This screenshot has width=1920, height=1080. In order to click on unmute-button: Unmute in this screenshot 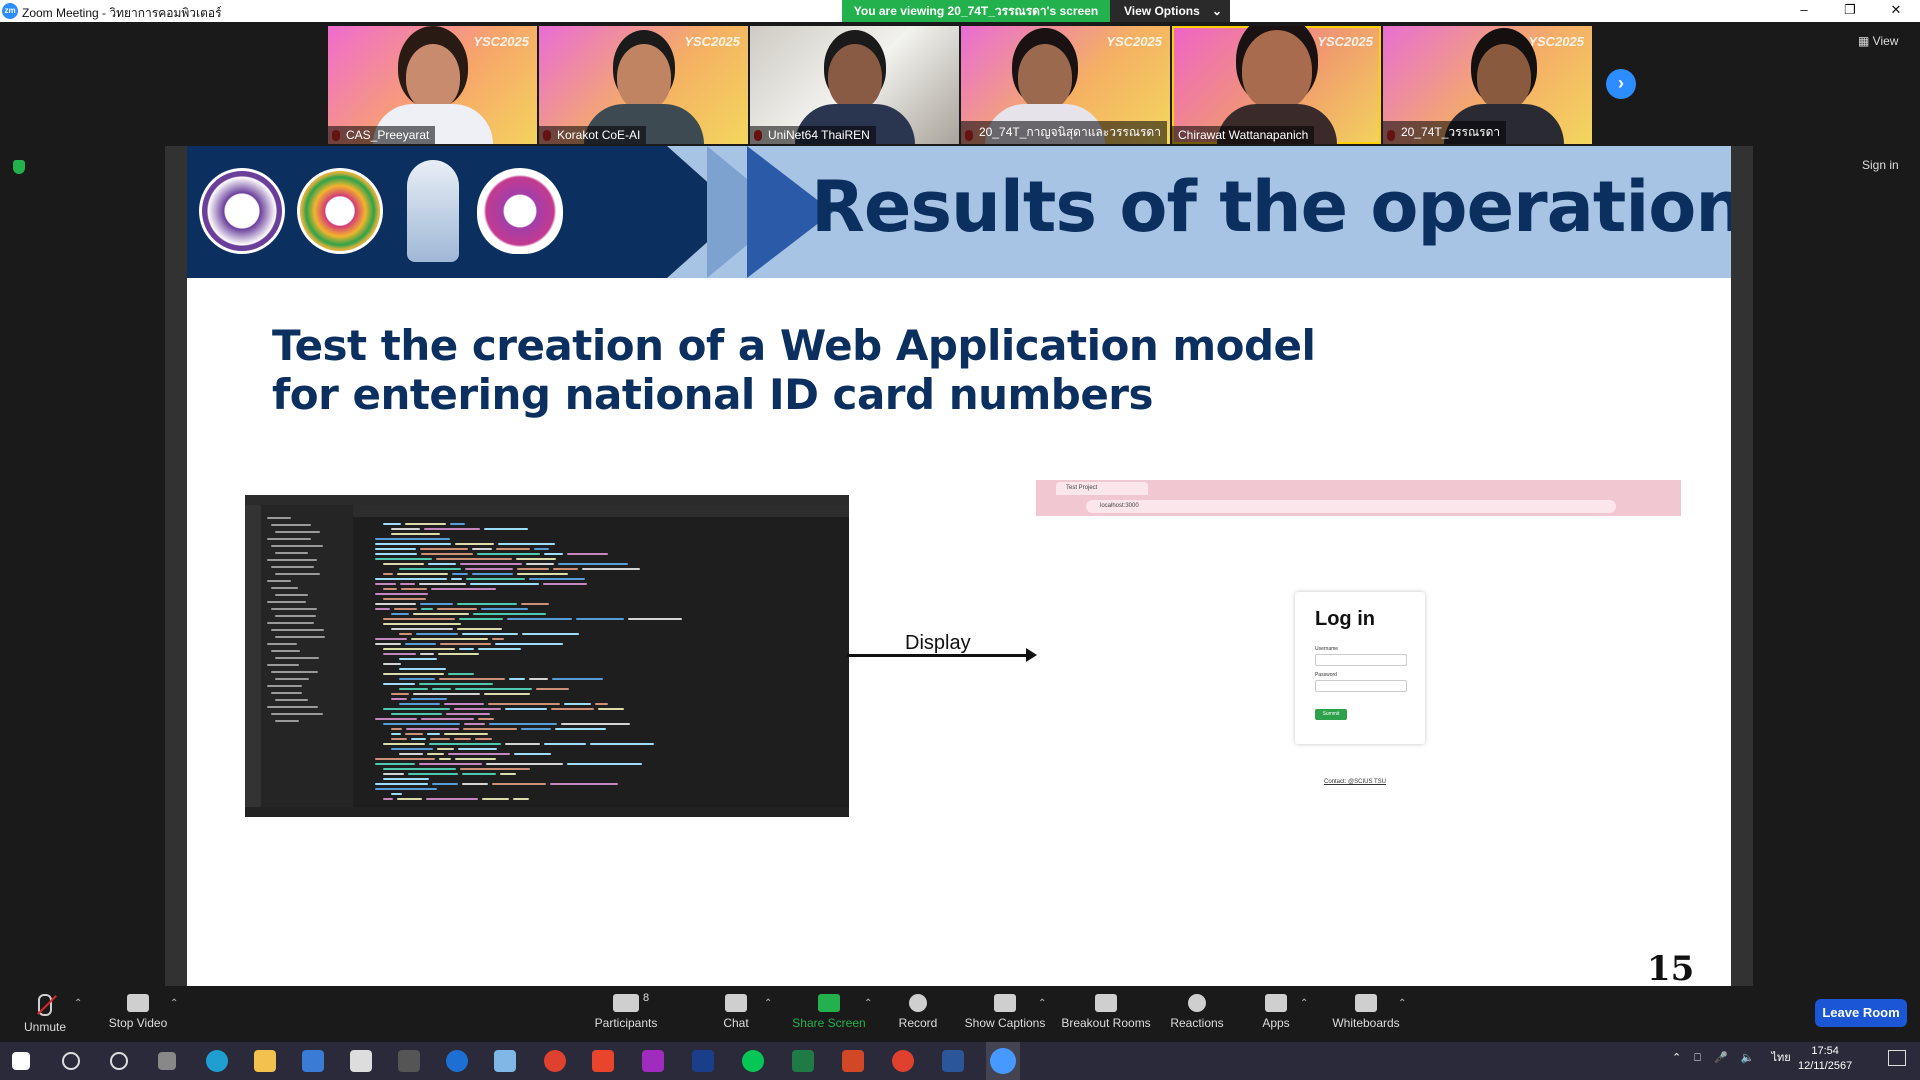, I will do `click(45, 1014)`.